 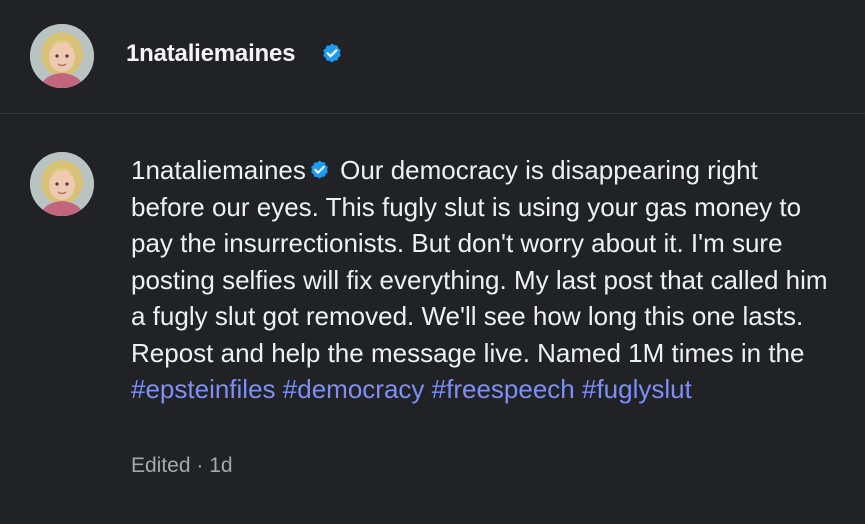 What do you see at coordinates (182, 465) in the screenshot?
I see `post-meta: Edited · 1d` at bounding box center [182, 465].